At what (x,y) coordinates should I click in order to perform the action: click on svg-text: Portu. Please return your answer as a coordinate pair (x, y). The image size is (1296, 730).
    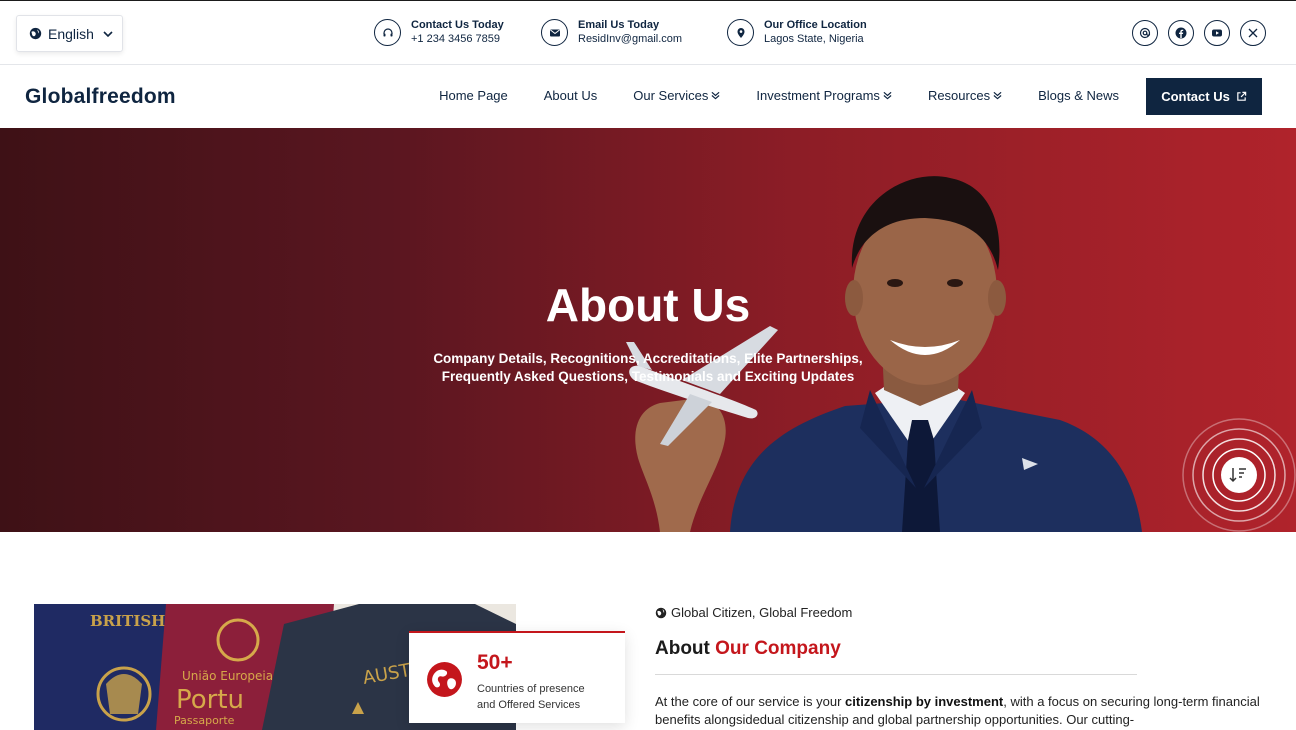
    Looking at the image, I should click on (210, 700).